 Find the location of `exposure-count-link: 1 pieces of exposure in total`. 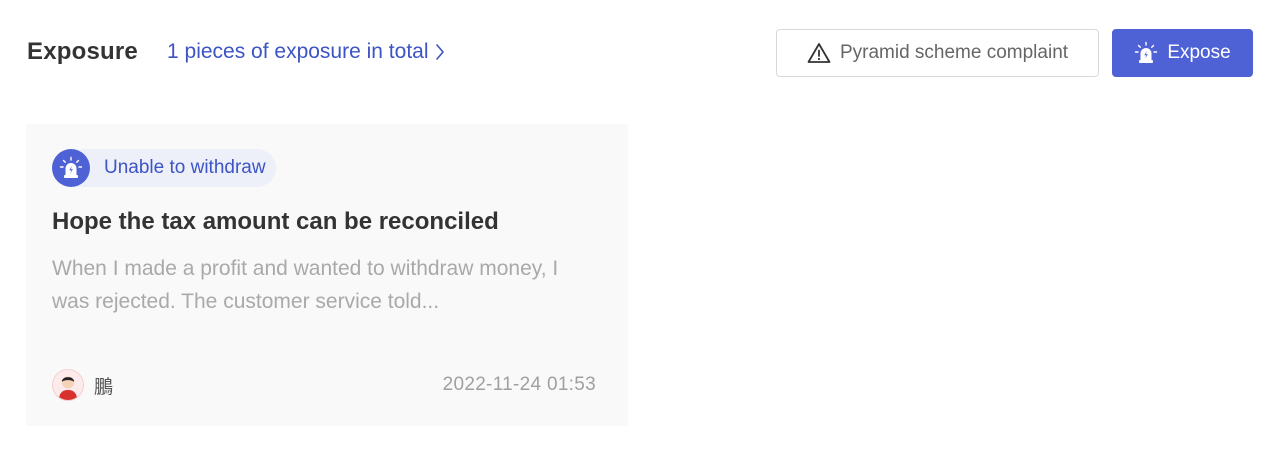

exposure-count-link: 1 pieces of exposure in total is located at coordinates (306, 52).